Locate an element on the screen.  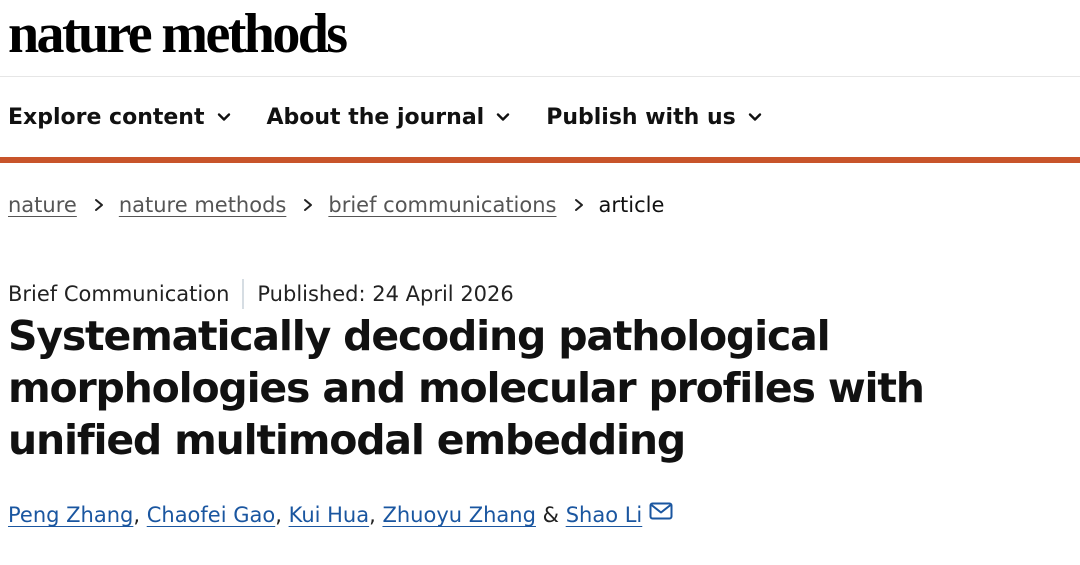
publish-date: Published: 24 April 2026 is located at coordinates (385, 294).